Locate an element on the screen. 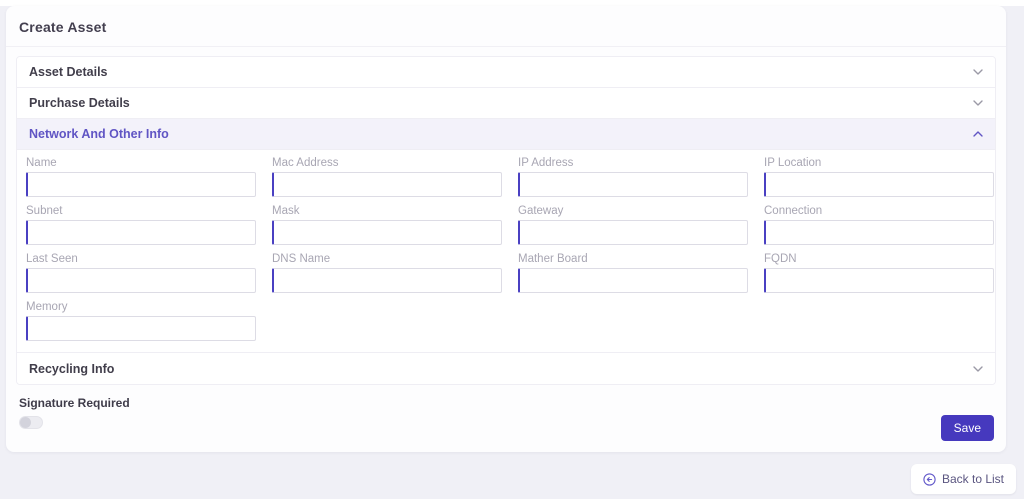  field-label: Last Seen is located at coordinates (52, 259).